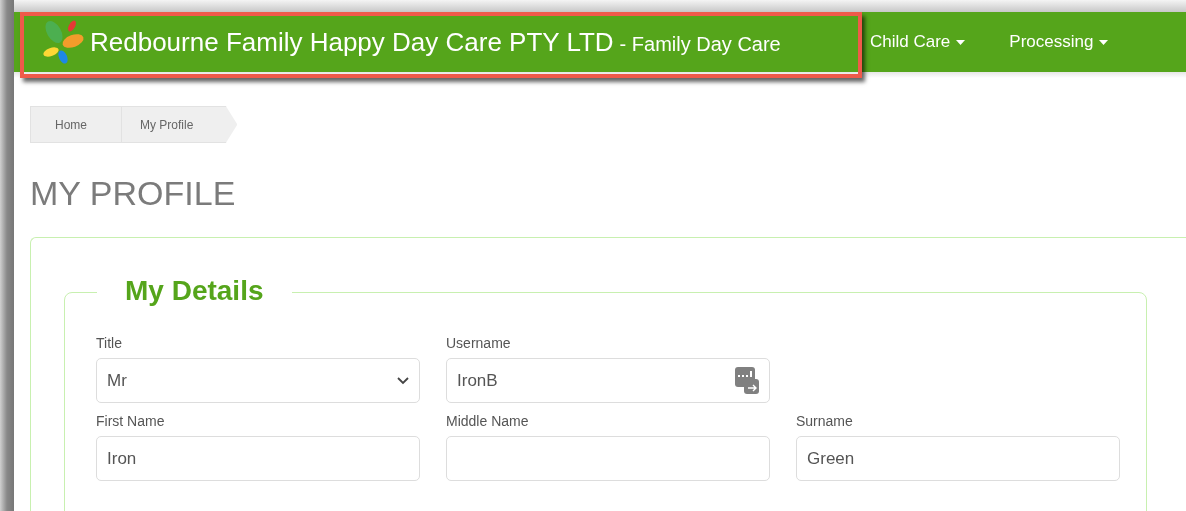 Image resolution: width=1186 pixels, height=511 pixels. Describe the element at coordinates (608, 380) in the screenshot. I see `input-field: IronB` at that location.